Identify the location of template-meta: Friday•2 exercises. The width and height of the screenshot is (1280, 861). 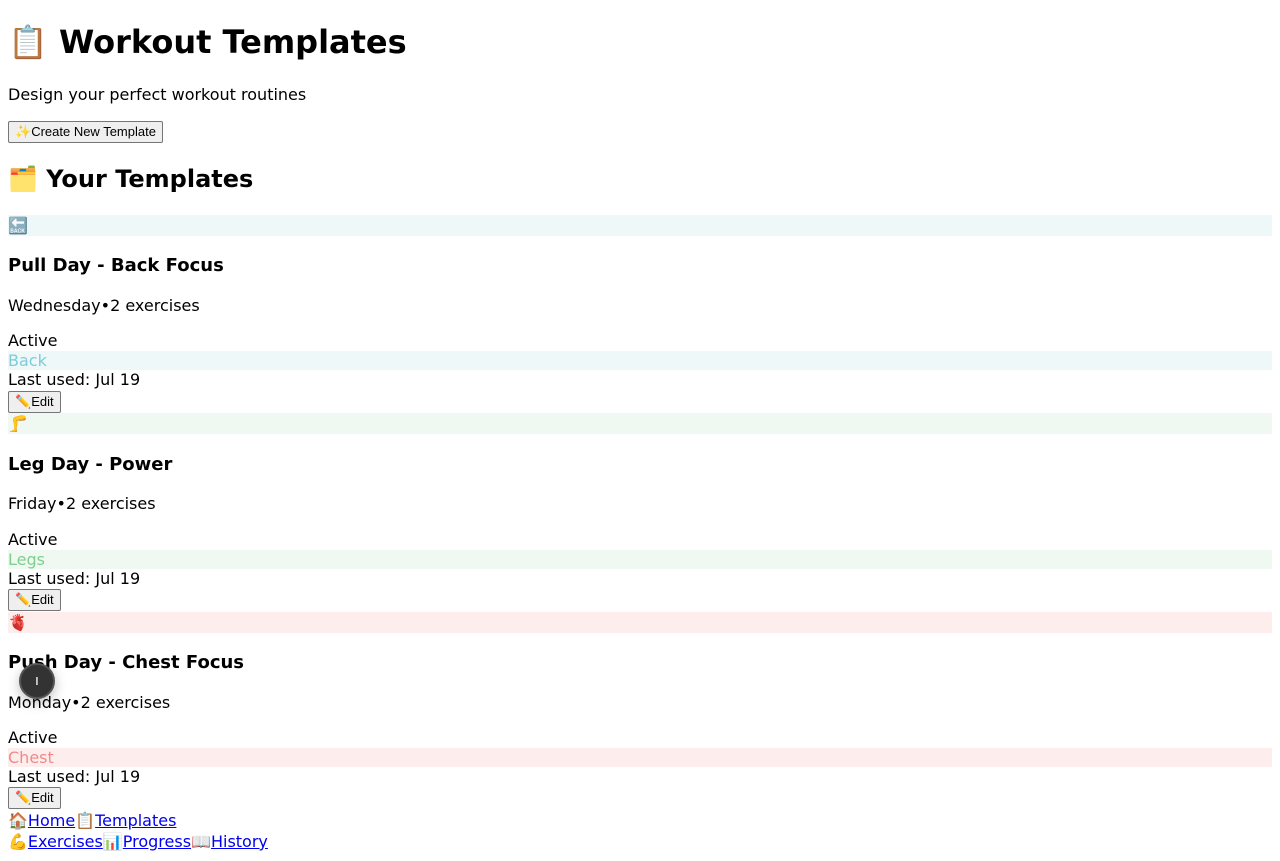
(82, 504).